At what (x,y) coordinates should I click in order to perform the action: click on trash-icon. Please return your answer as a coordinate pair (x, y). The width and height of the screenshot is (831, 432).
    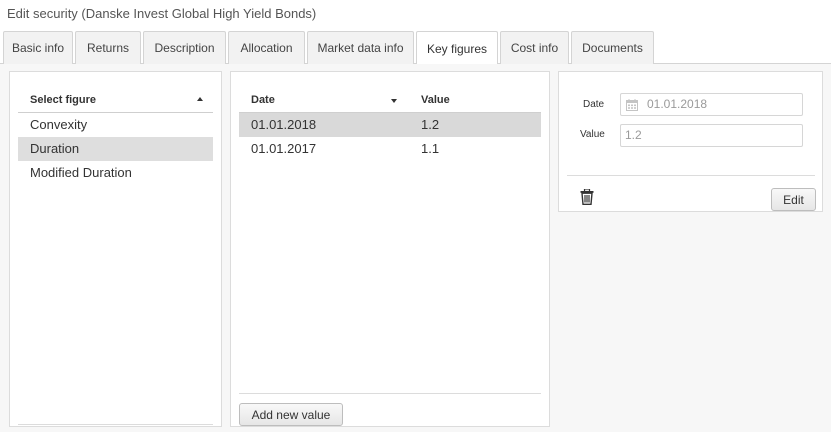
    Looking at the image, I should click on (587, 197).